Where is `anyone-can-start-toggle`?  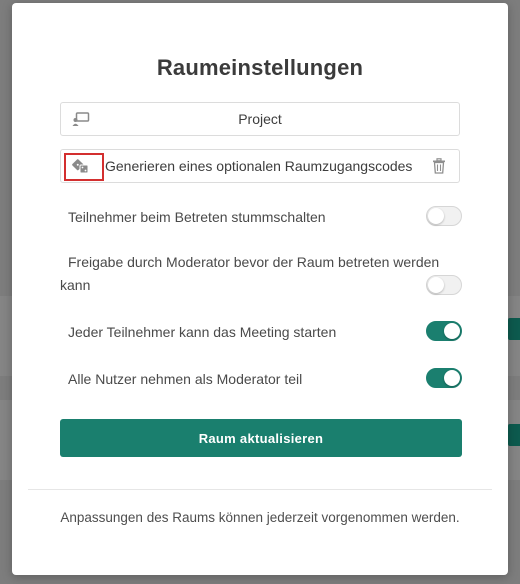
anyone-can-start-toggle is located at coordinates (444, 331).